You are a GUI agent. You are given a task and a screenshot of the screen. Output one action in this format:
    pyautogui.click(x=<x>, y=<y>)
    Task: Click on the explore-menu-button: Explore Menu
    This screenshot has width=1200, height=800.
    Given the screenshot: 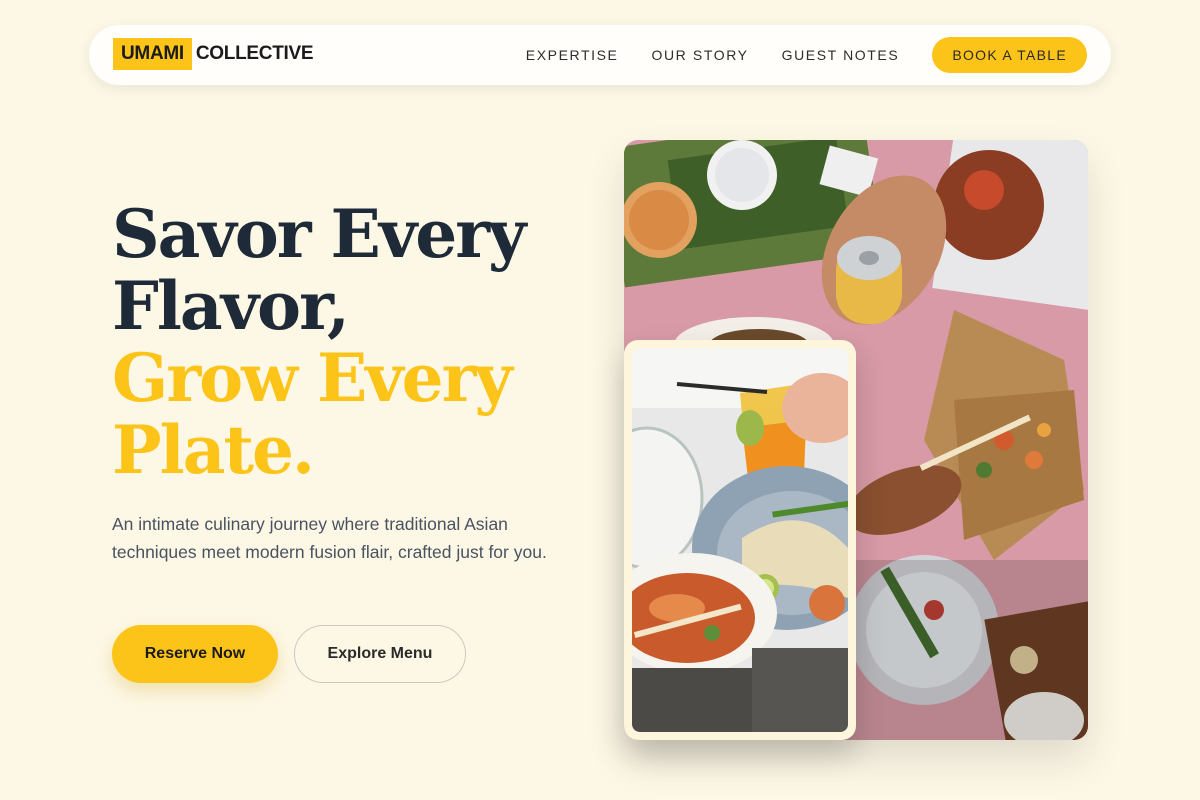 What is the action you would take?
    pyautogui.click(x=380, y=654)
    